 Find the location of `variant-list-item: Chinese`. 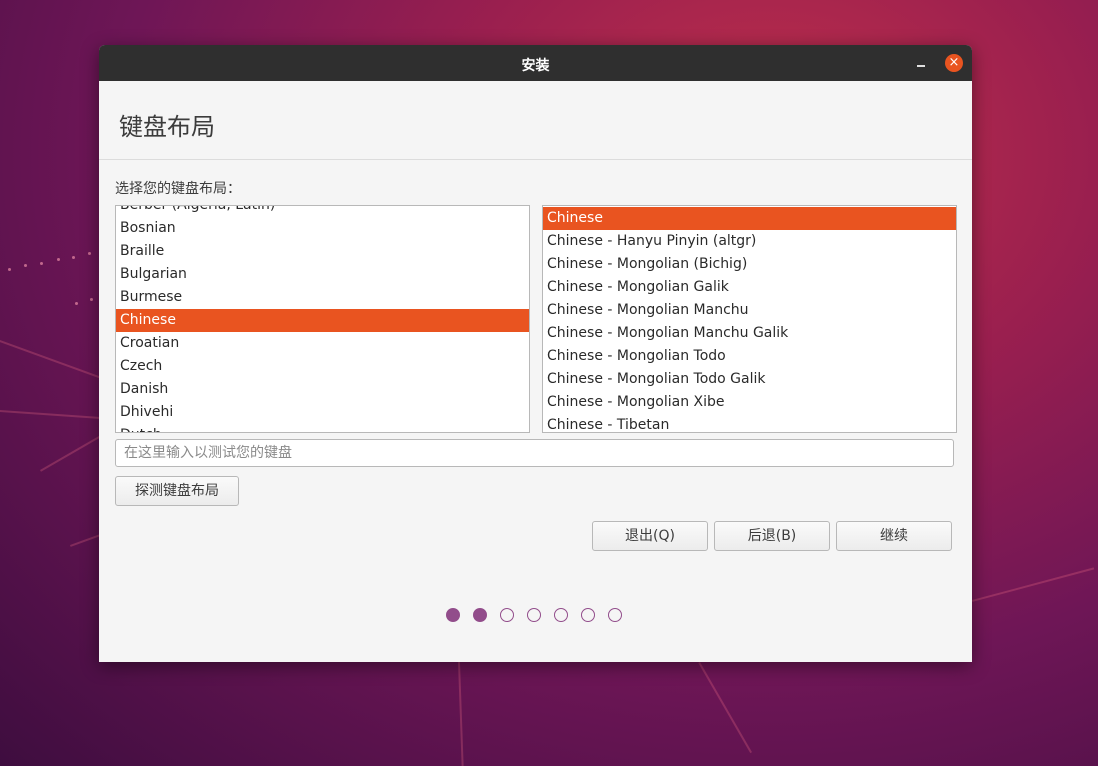

variant-list-item: Chinese is located at coordinates (749, 218).